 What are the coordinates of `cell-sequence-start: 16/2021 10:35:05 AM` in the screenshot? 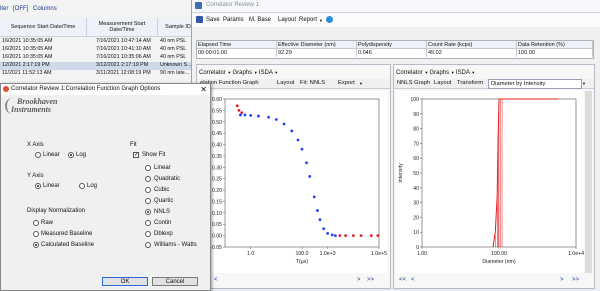 It's located at (27, 41).